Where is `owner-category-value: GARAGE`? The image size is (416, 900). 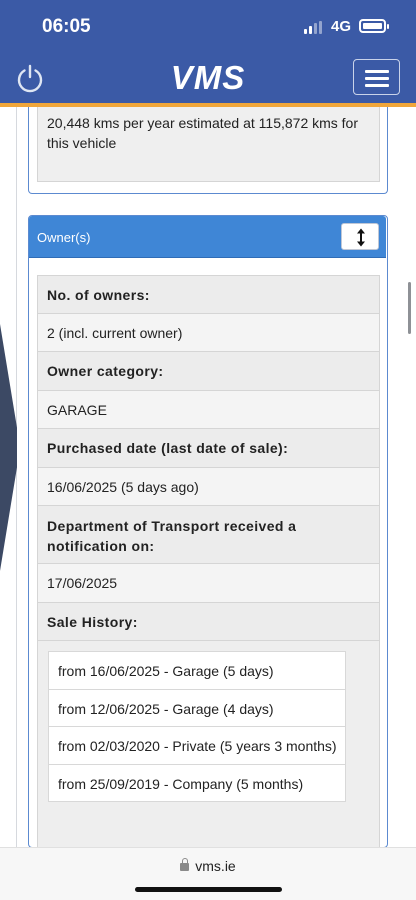 owner-category-value: GARAGE is located at coordinates (208, 409).